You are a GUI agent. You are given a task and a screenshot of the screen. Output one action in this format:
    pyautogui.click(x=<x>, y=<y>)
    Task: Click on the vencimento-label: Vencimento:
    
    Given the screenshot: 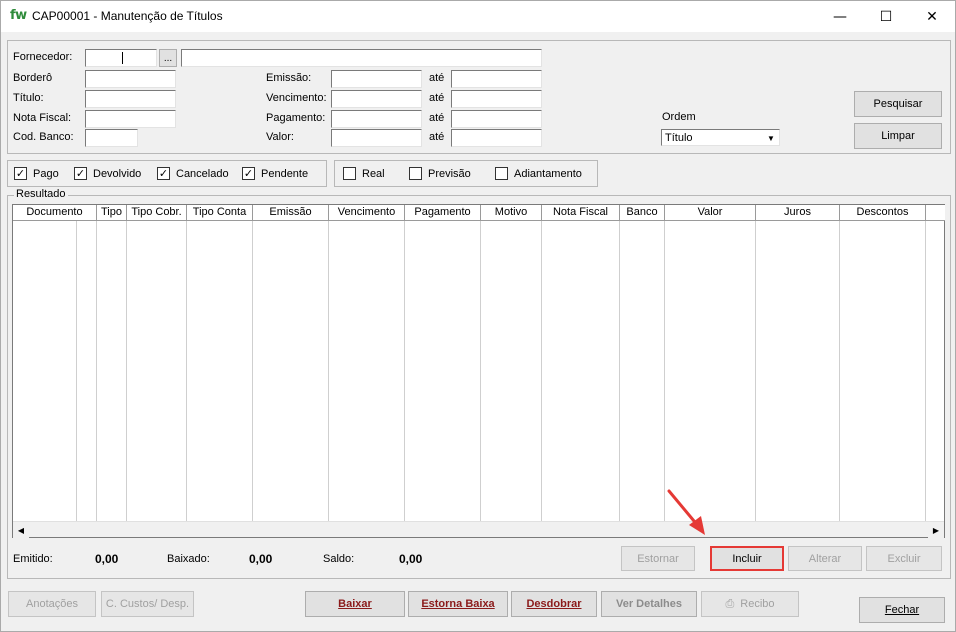 What is the action you would take?
    pyautogui.click(x=296, y=98)
    